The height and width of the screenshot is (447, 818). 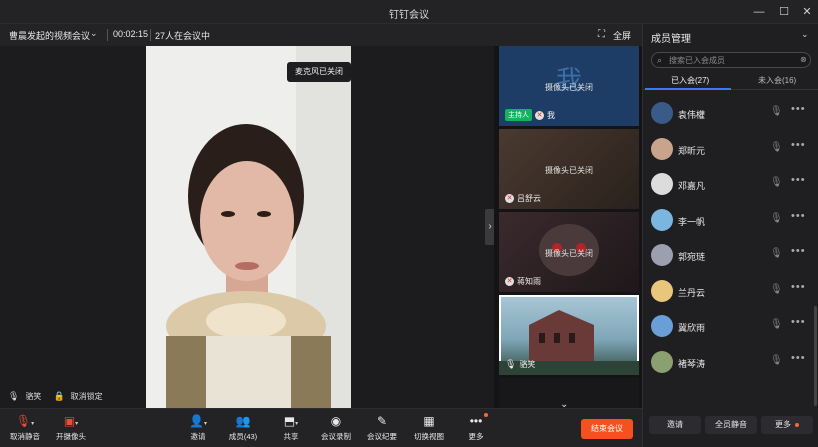 I want to click on member-tabs: 已入会(27) 未入会(16), so click(x=730, y=81).